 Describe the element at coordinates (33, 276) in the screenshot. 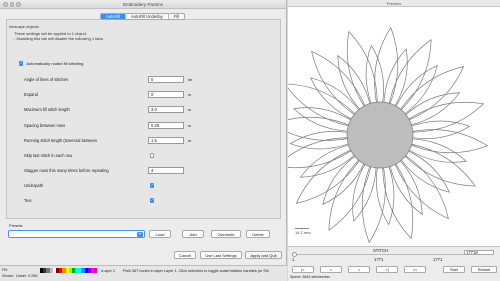

I see `stroke-width: 0.265` at that location.